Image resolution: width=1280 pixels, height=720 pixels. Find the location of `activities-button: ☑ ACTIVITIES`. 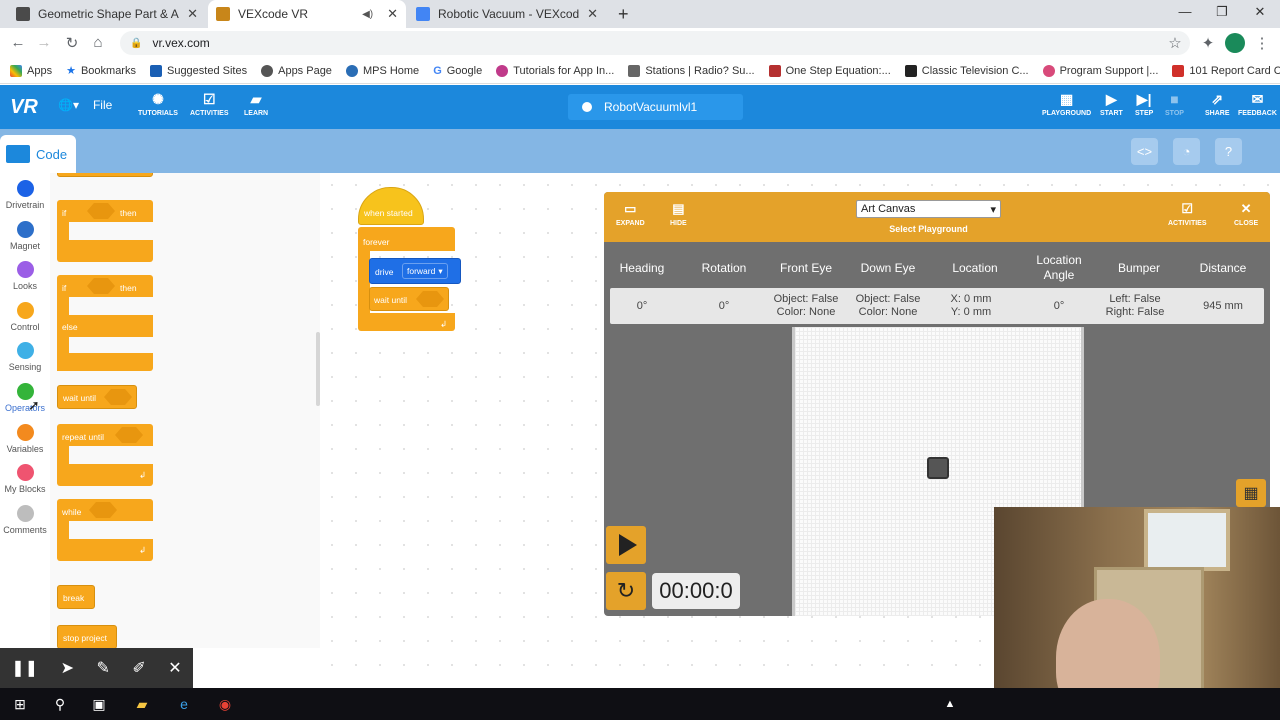

activities-button: ☑ ACTIVITIES is located at coordinates (209, 104).